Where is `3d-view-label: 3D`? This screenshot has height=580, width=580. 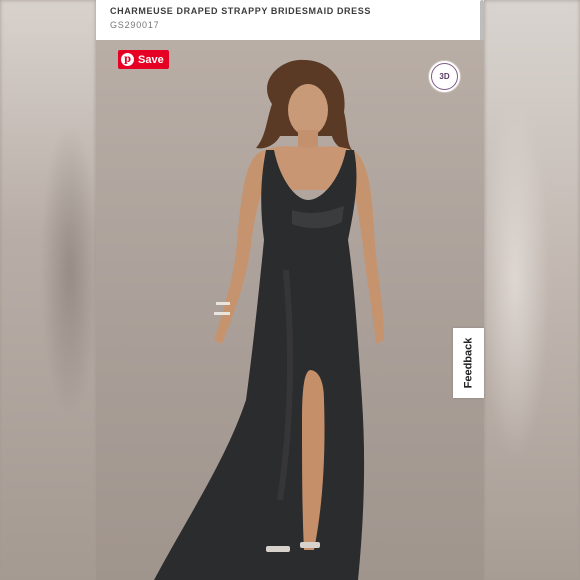 3d-view-label: 3D is located at coordinates (444, 76).